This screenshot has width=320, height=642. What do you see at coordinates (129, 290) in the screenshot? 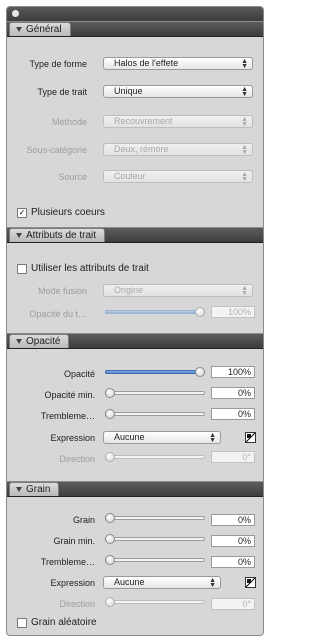
I see `fusion-mode-value: Origine` at bounding box center [129, 290].